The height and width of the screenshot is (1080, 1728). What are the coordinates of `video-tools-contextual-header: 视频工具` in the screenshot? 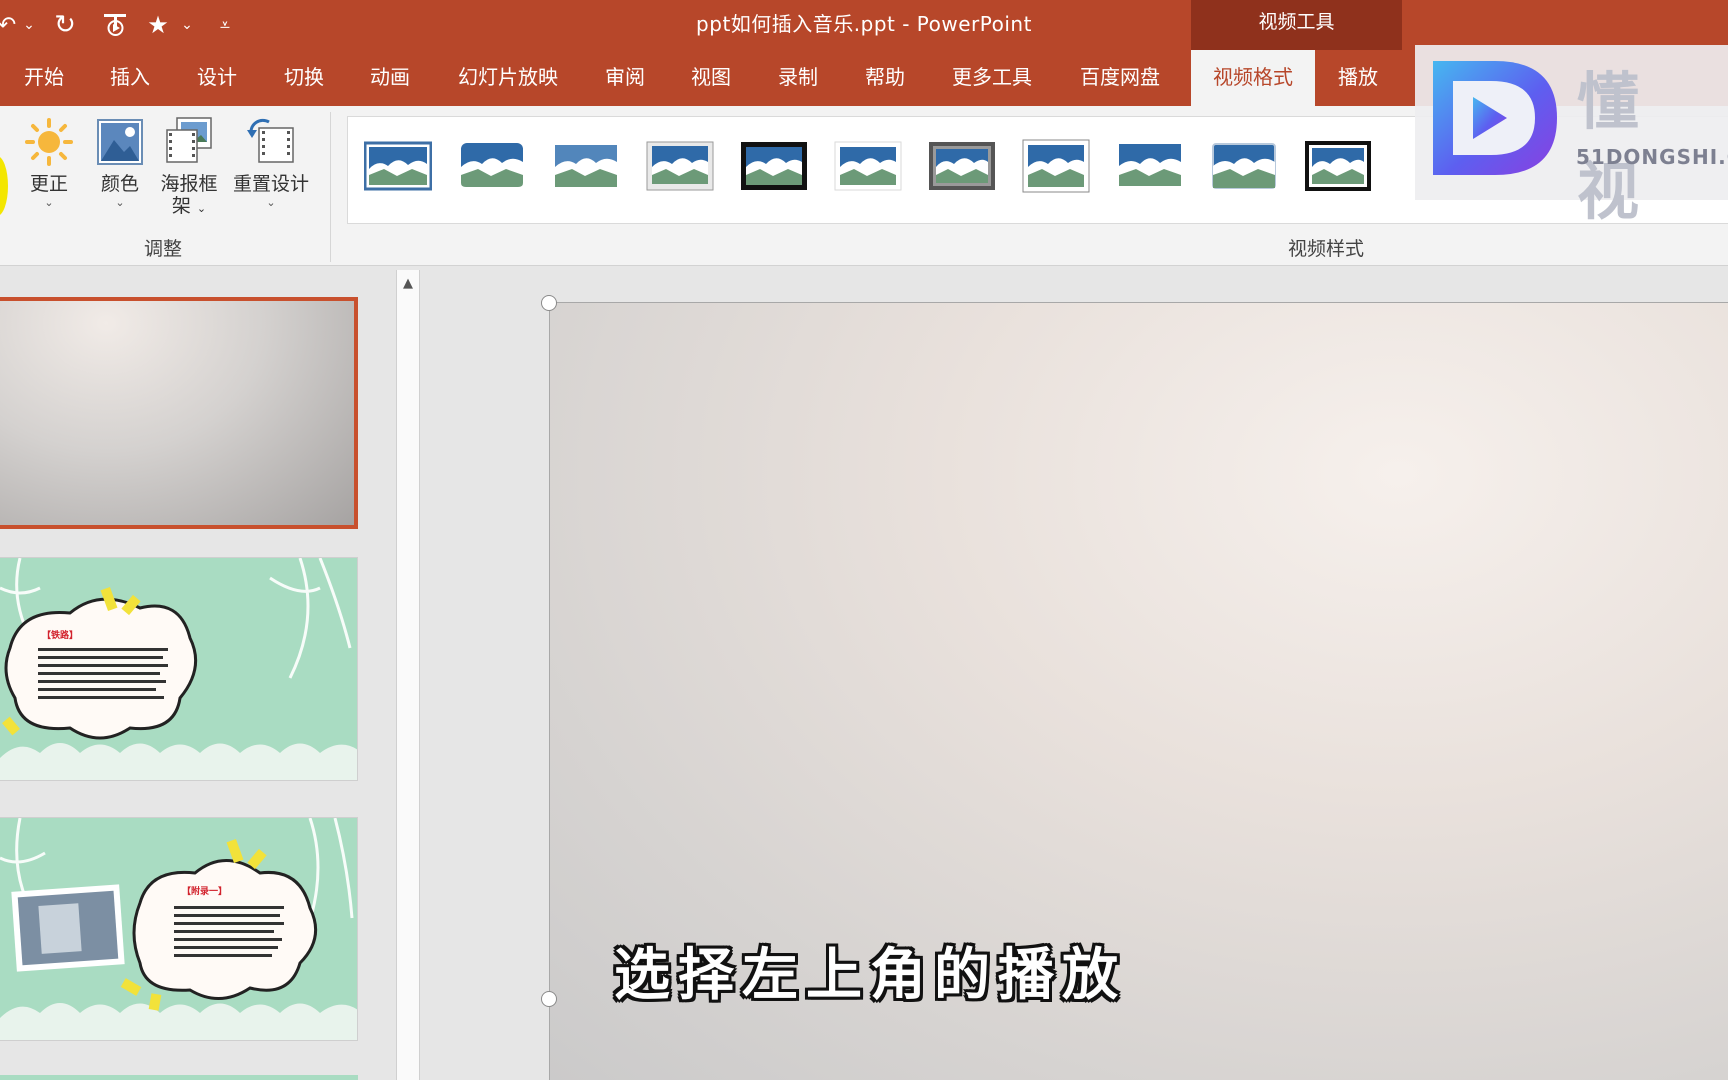 It's located at (1296, 26).